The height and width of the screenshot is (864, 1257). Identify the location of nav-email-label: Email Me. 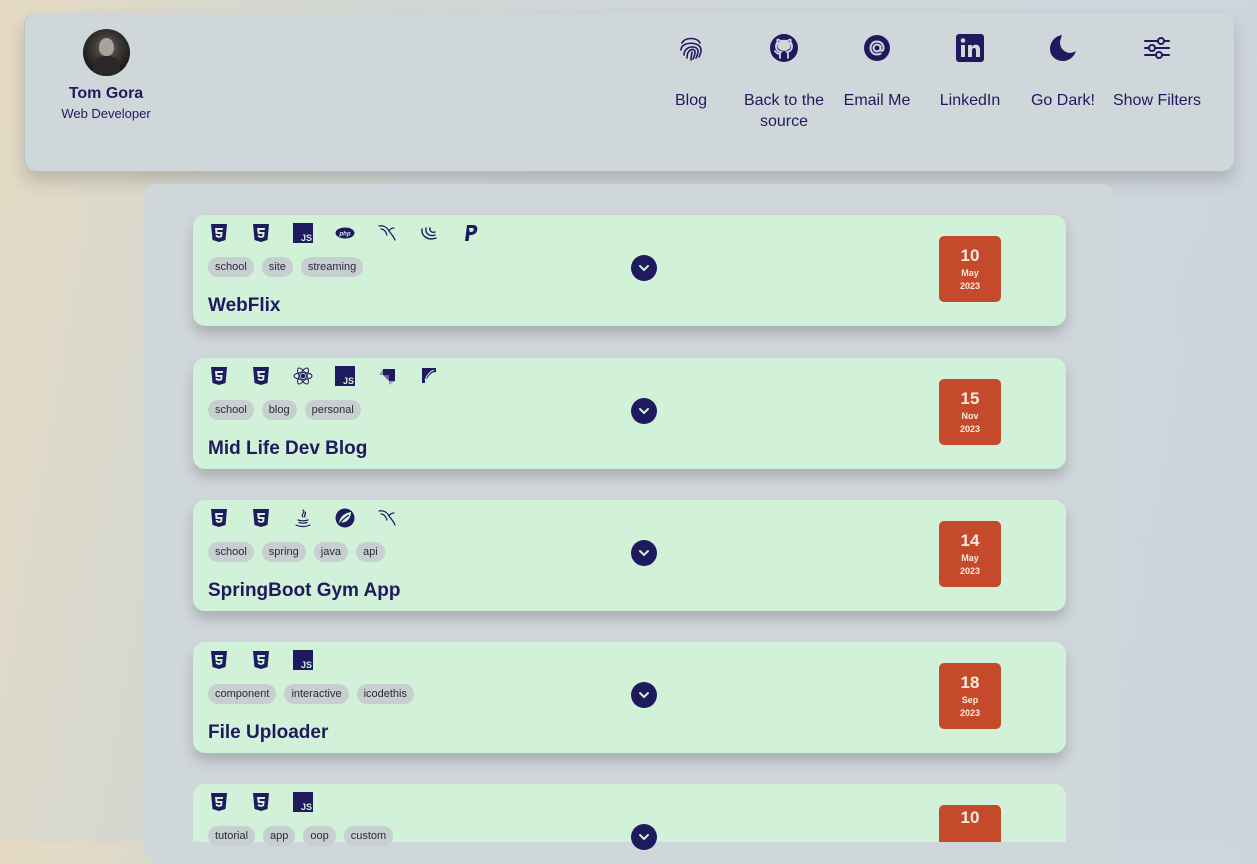
(877, 100).